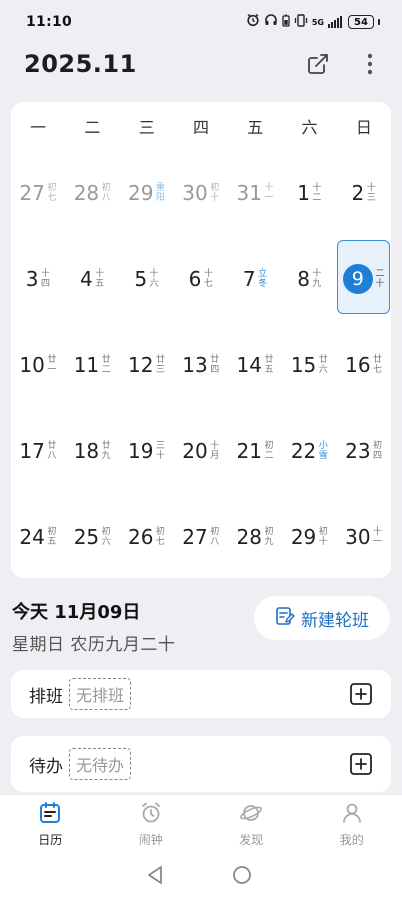 Image resolution: width=402 pixels, height=900 pixels. Describe the element at coordinates (200, 127) in the screenshot. I see `weekday-label: 四` at that location.